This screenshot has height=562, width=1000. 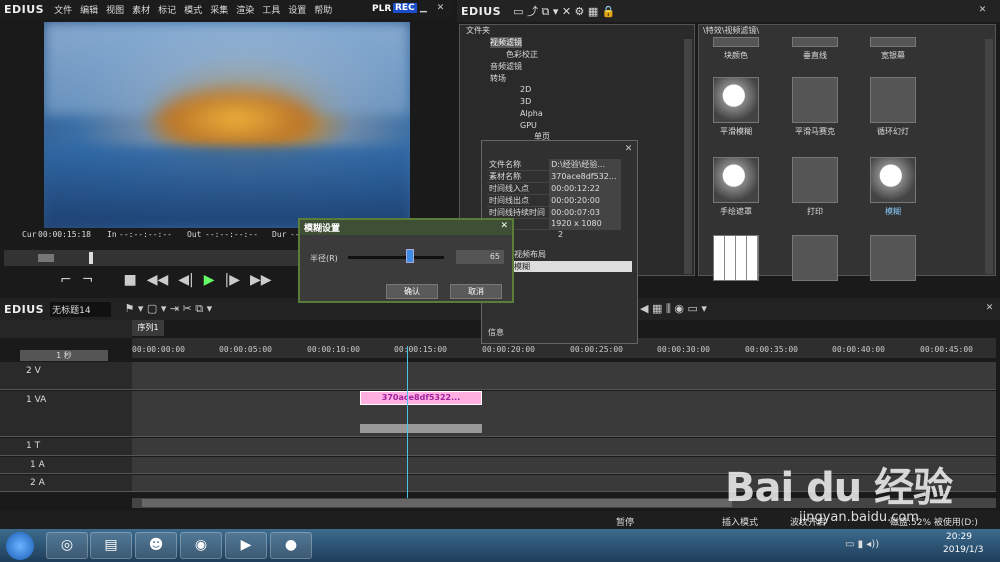 What do you see at coordinates (740, 521) in the screenshot?
I see `status-insert: 插入模式` at bounding box center [740, 521].